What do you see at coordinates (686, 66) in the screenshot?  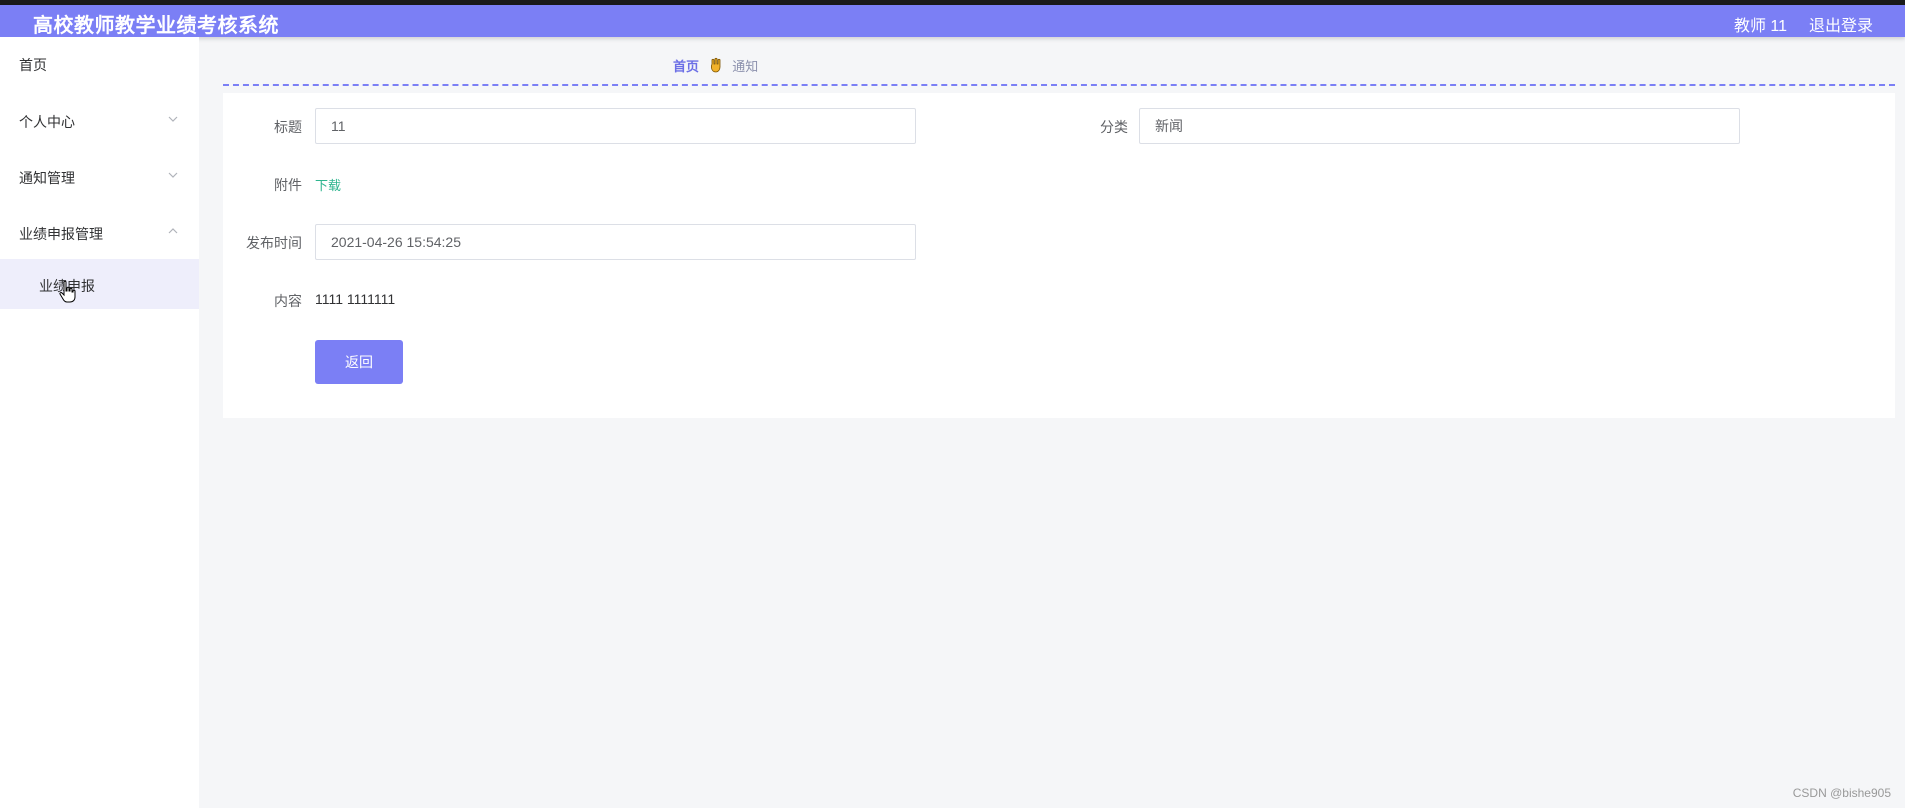 I see `breadcrumb-home: 首页` at bounding box center [686, 66].